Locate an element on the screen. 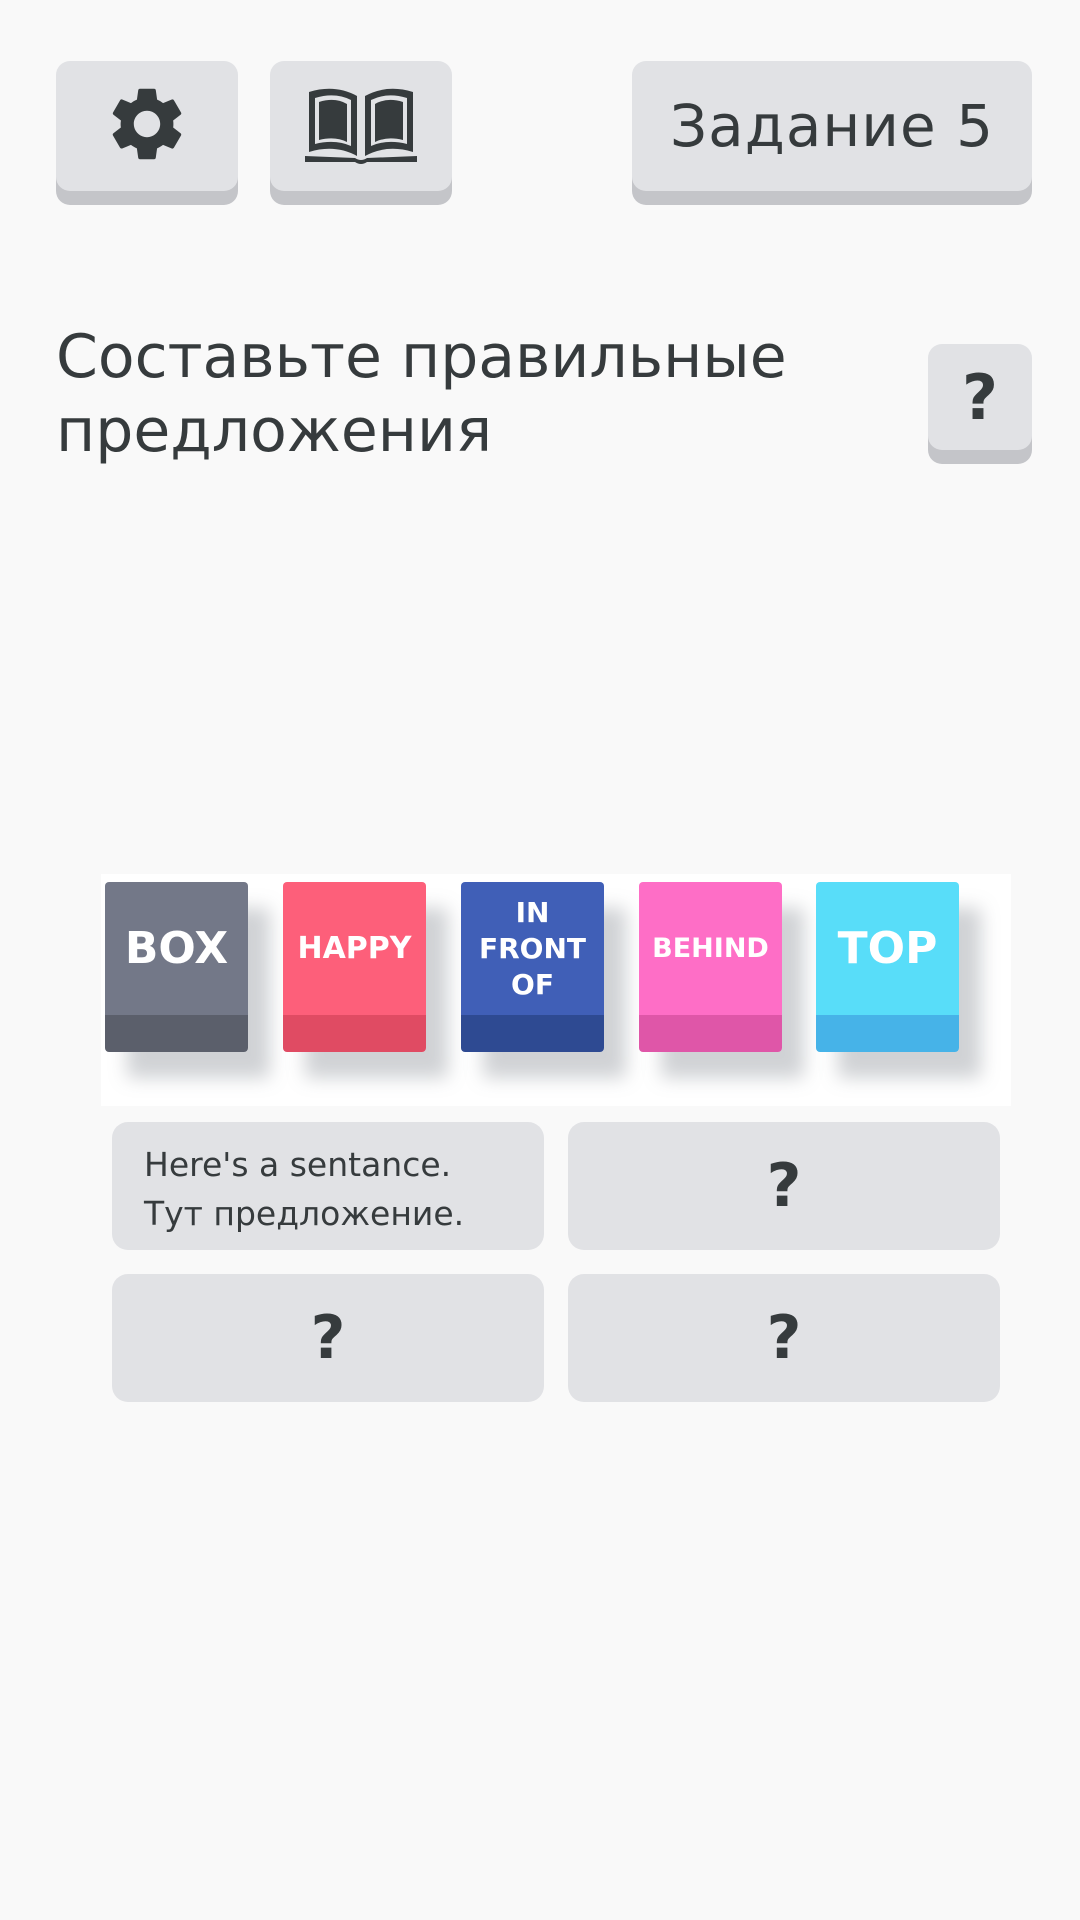 The height and width of the screenshot is (1920, 1080). answer-card-2: ? is located at coordinates (784, 1186).